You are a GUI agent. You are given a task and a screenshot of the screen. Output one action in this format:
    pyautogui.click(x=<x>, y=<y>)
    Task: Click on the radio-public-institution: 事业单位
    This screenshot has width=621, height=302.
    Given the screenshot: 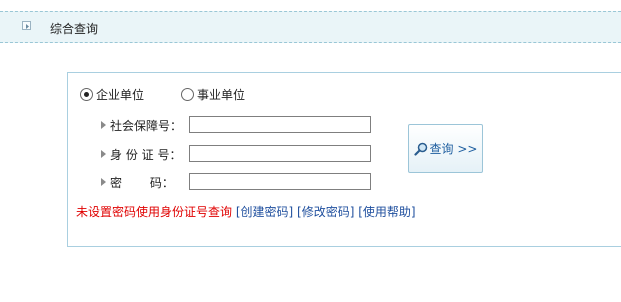 What is the action you would take?
    pyautogui.click(x=213, y=94)
    